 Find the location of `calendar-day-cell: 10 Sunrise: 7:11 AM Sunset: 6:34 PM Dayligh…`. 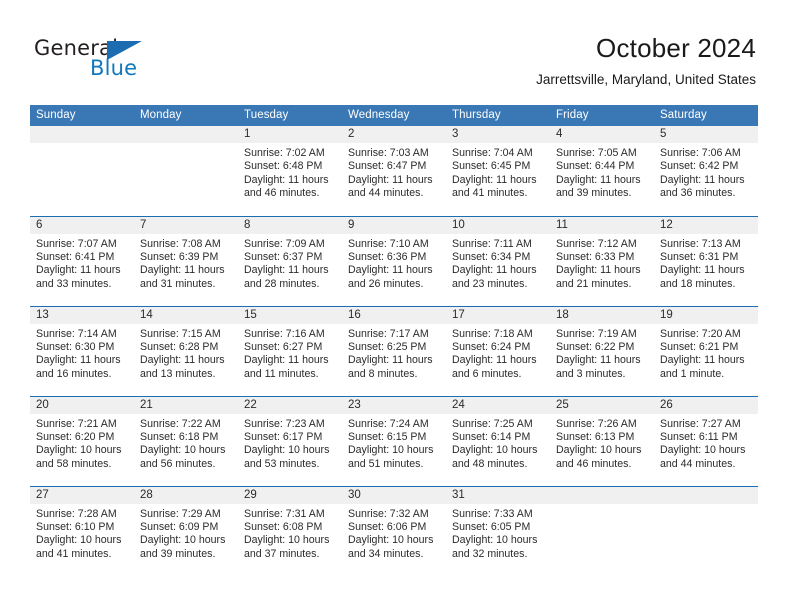

calendar-day-cell: 10 Sunrise: 7:11 AM Sunset: 6:34 PM Dayligh… is located at coordinates (498, 260).